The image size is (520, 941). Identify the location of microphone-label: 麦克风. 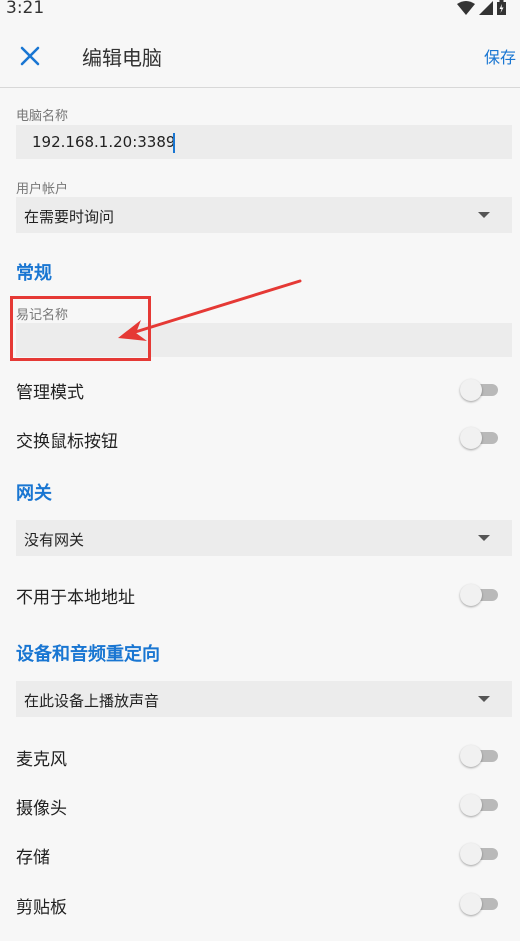
(41, 760).